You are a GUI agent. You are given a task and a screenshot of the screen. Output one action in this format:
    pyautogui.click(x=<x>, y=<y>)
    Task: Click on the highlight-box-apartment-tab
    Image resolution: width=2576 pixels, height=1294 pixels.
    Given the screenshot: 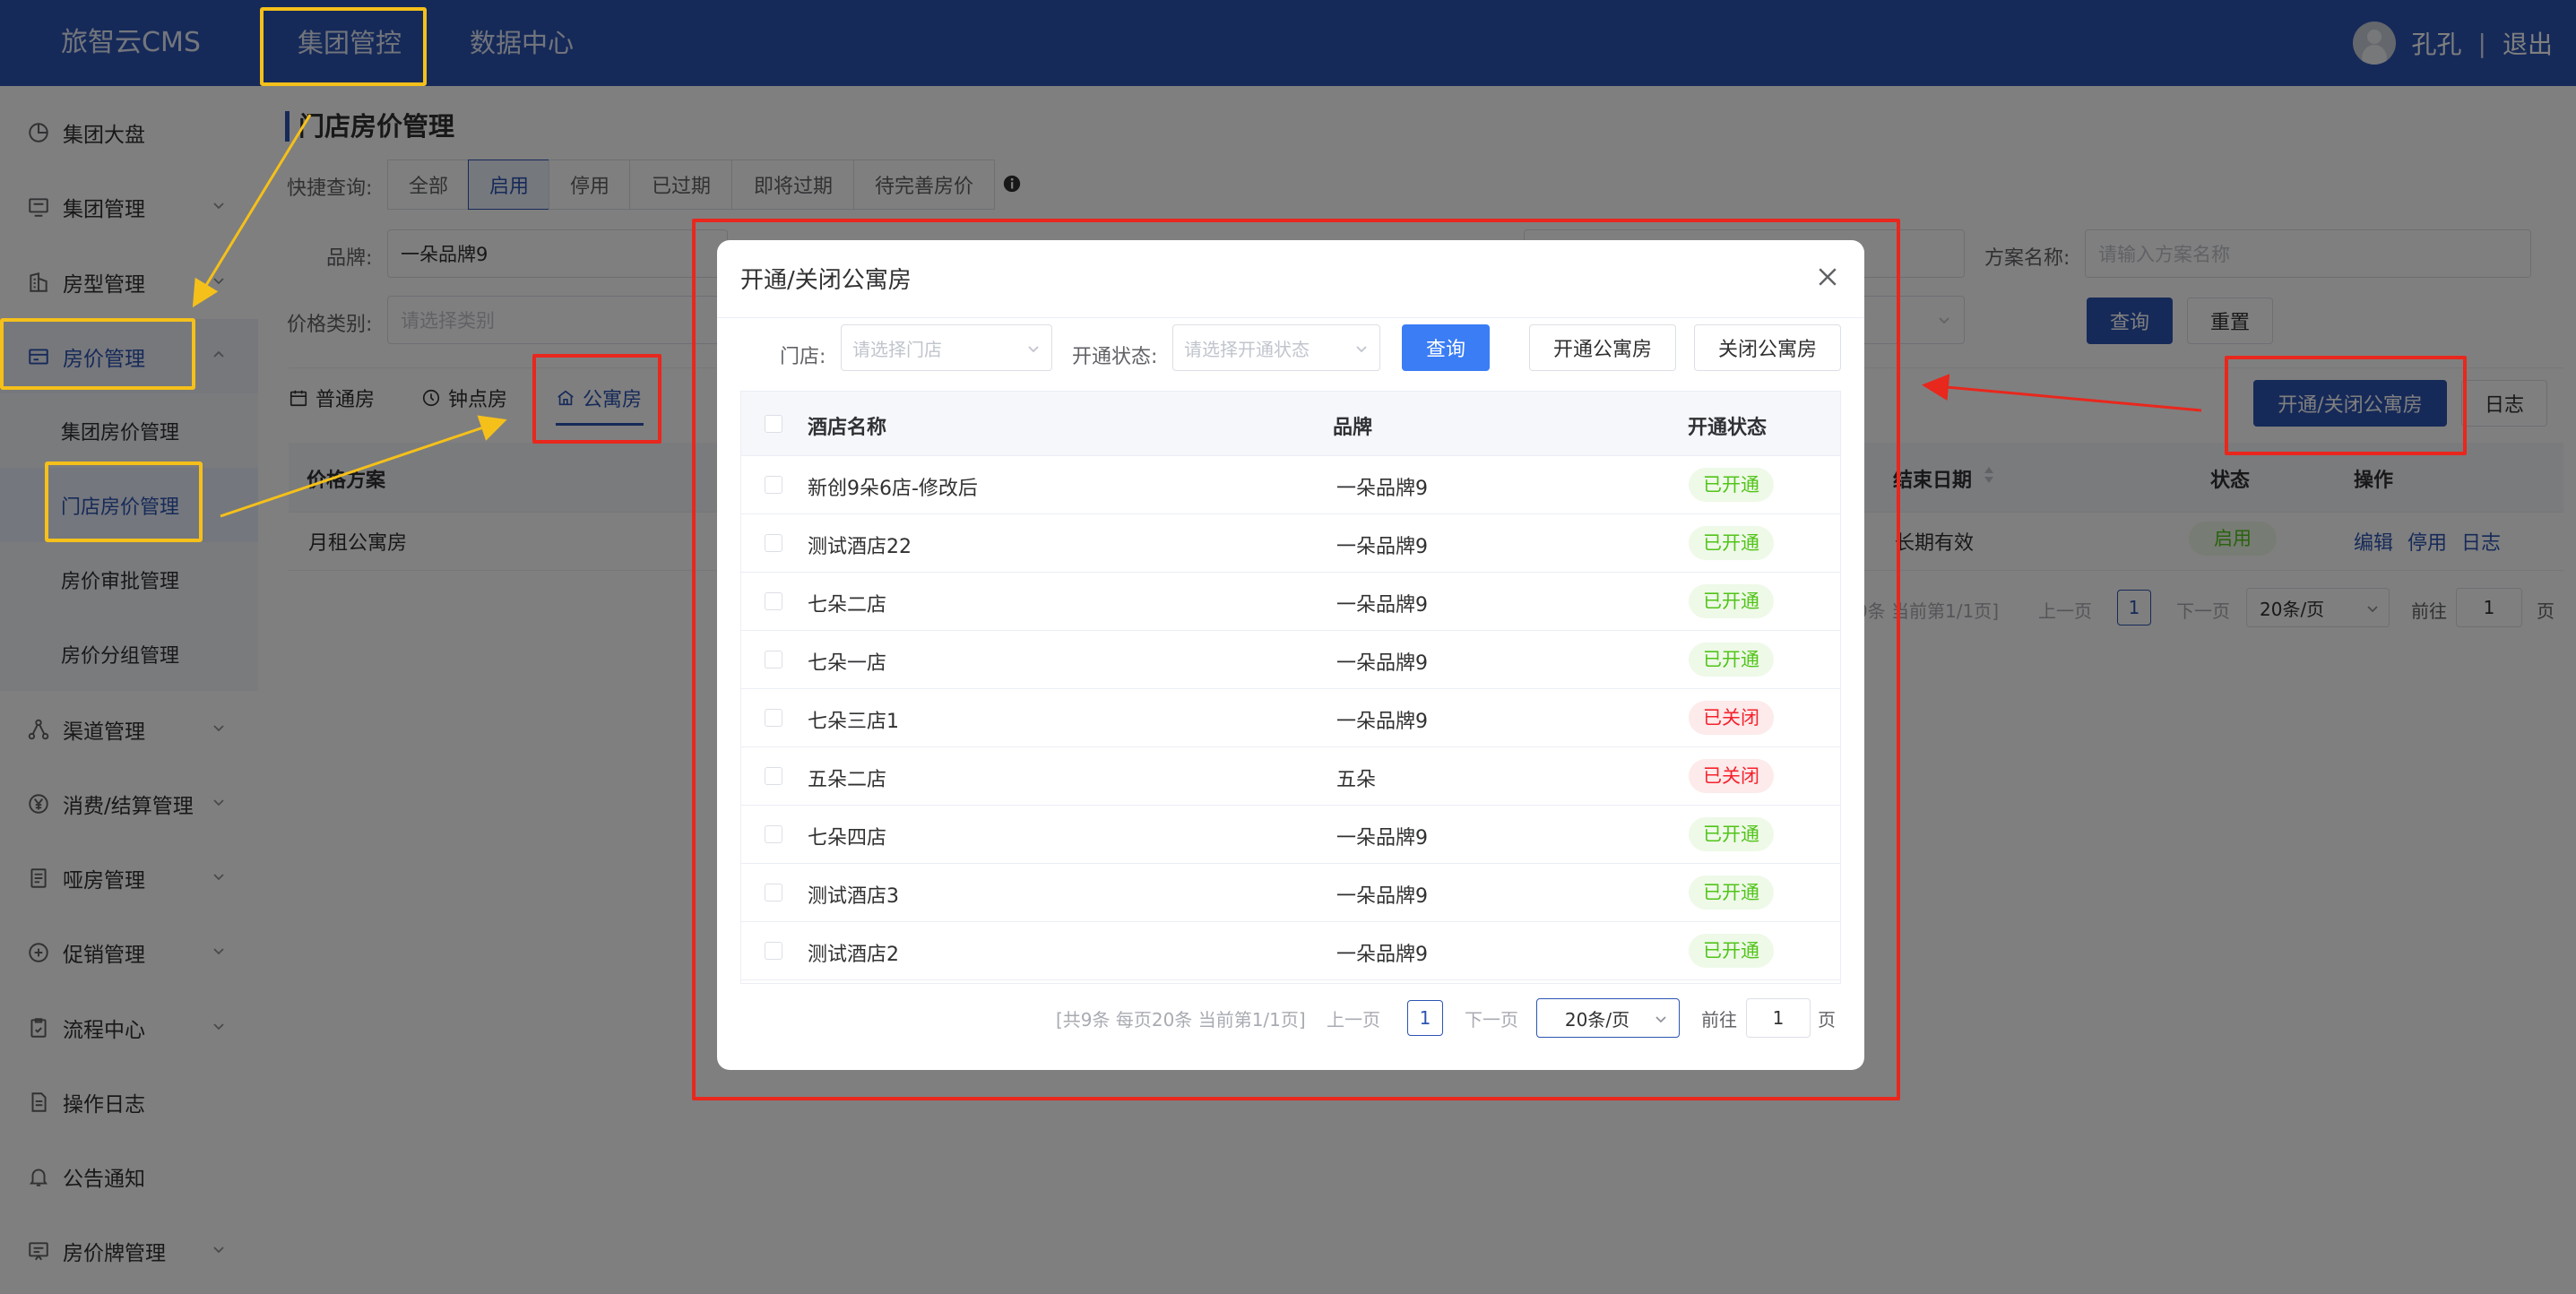 What is the action you would take?
    pyautogui.click(x=596, y=399)
    